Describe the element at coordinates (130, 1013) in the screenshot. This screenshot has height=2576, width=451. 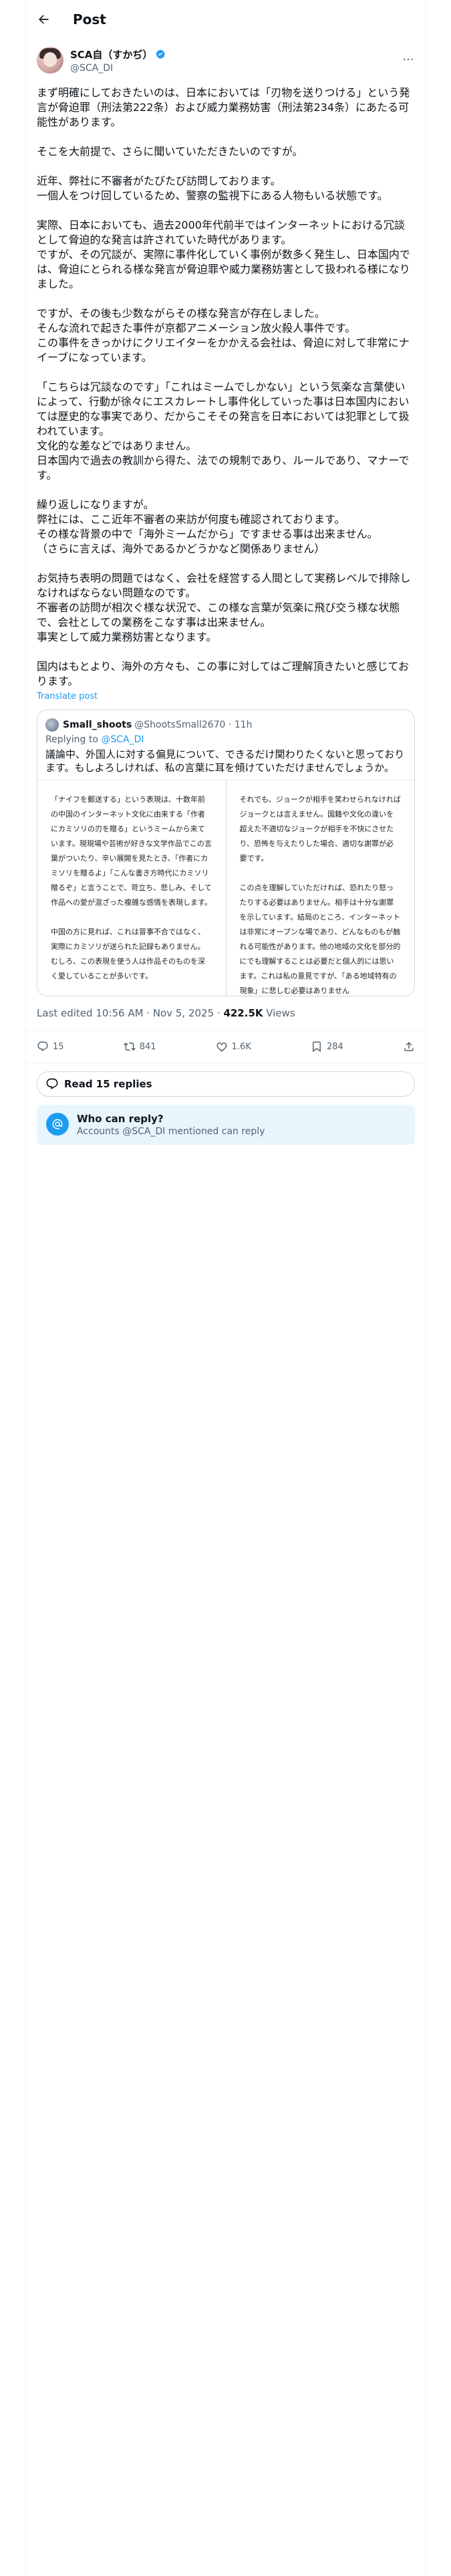
I see `post-timestamp: Last edited 10:56 AM · Nov 5, 2025 ·` at that location.